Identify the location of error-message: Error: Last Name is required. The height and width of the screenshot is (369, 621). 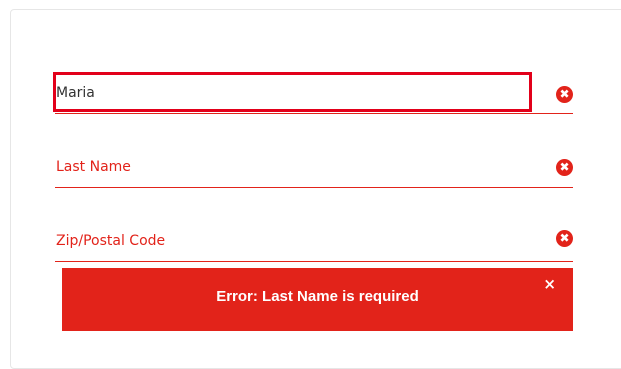
(317, 296).